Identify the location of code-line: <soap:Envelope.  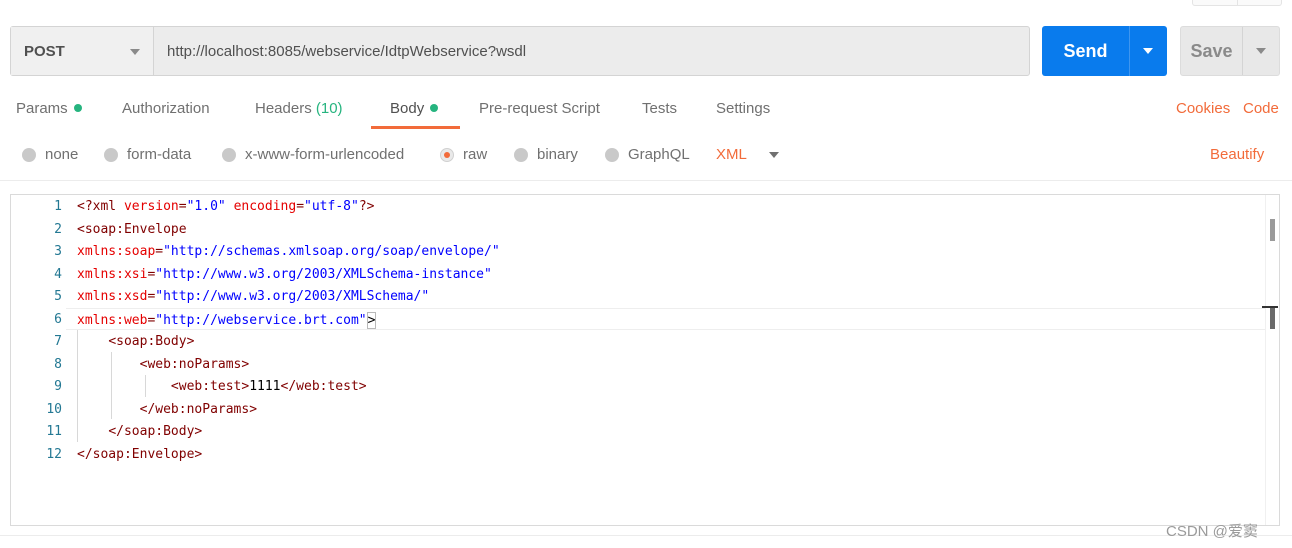
(132, 229).